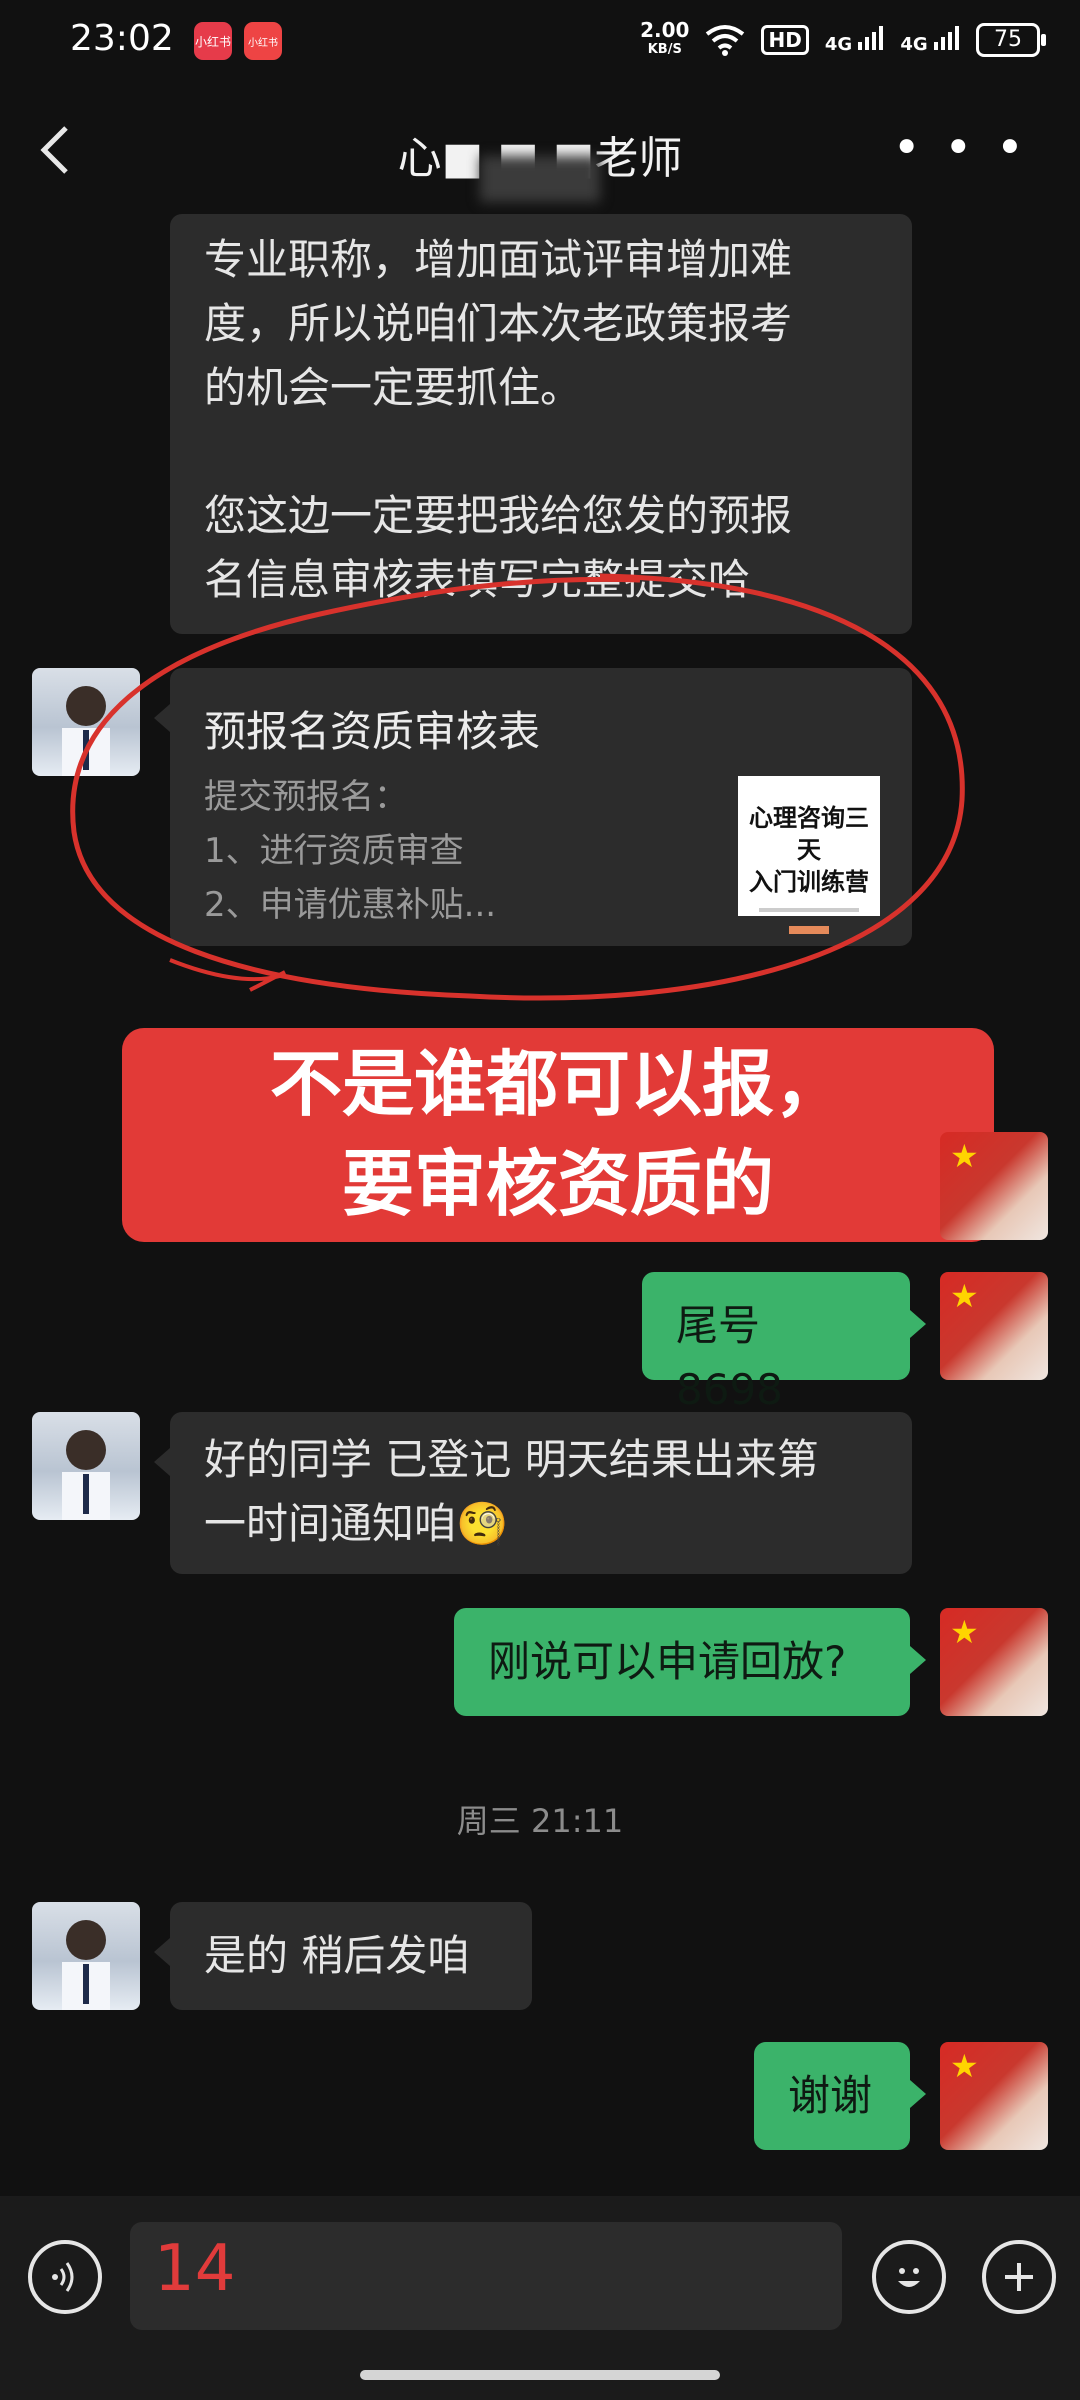 Image resolution: width=1080 pixels, height=2400 pixels. Describe the element at coordinates (65, 2277) in the screenshot. I see `voice-icon` at that location.